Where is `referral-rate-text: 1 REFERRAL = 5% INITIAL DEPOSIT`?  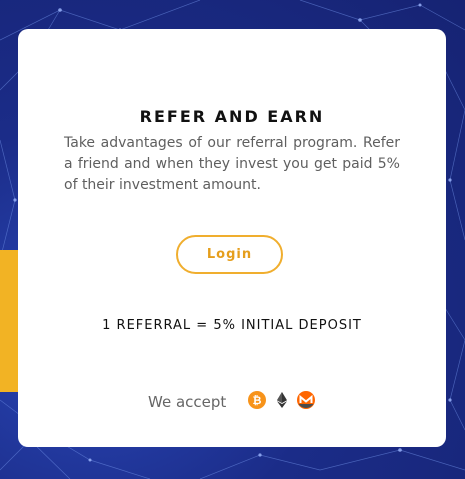 referral-rate-text: 1 REFERRAL = 5% INITIAL DEPOSIT is located at coordinates (232, 325).